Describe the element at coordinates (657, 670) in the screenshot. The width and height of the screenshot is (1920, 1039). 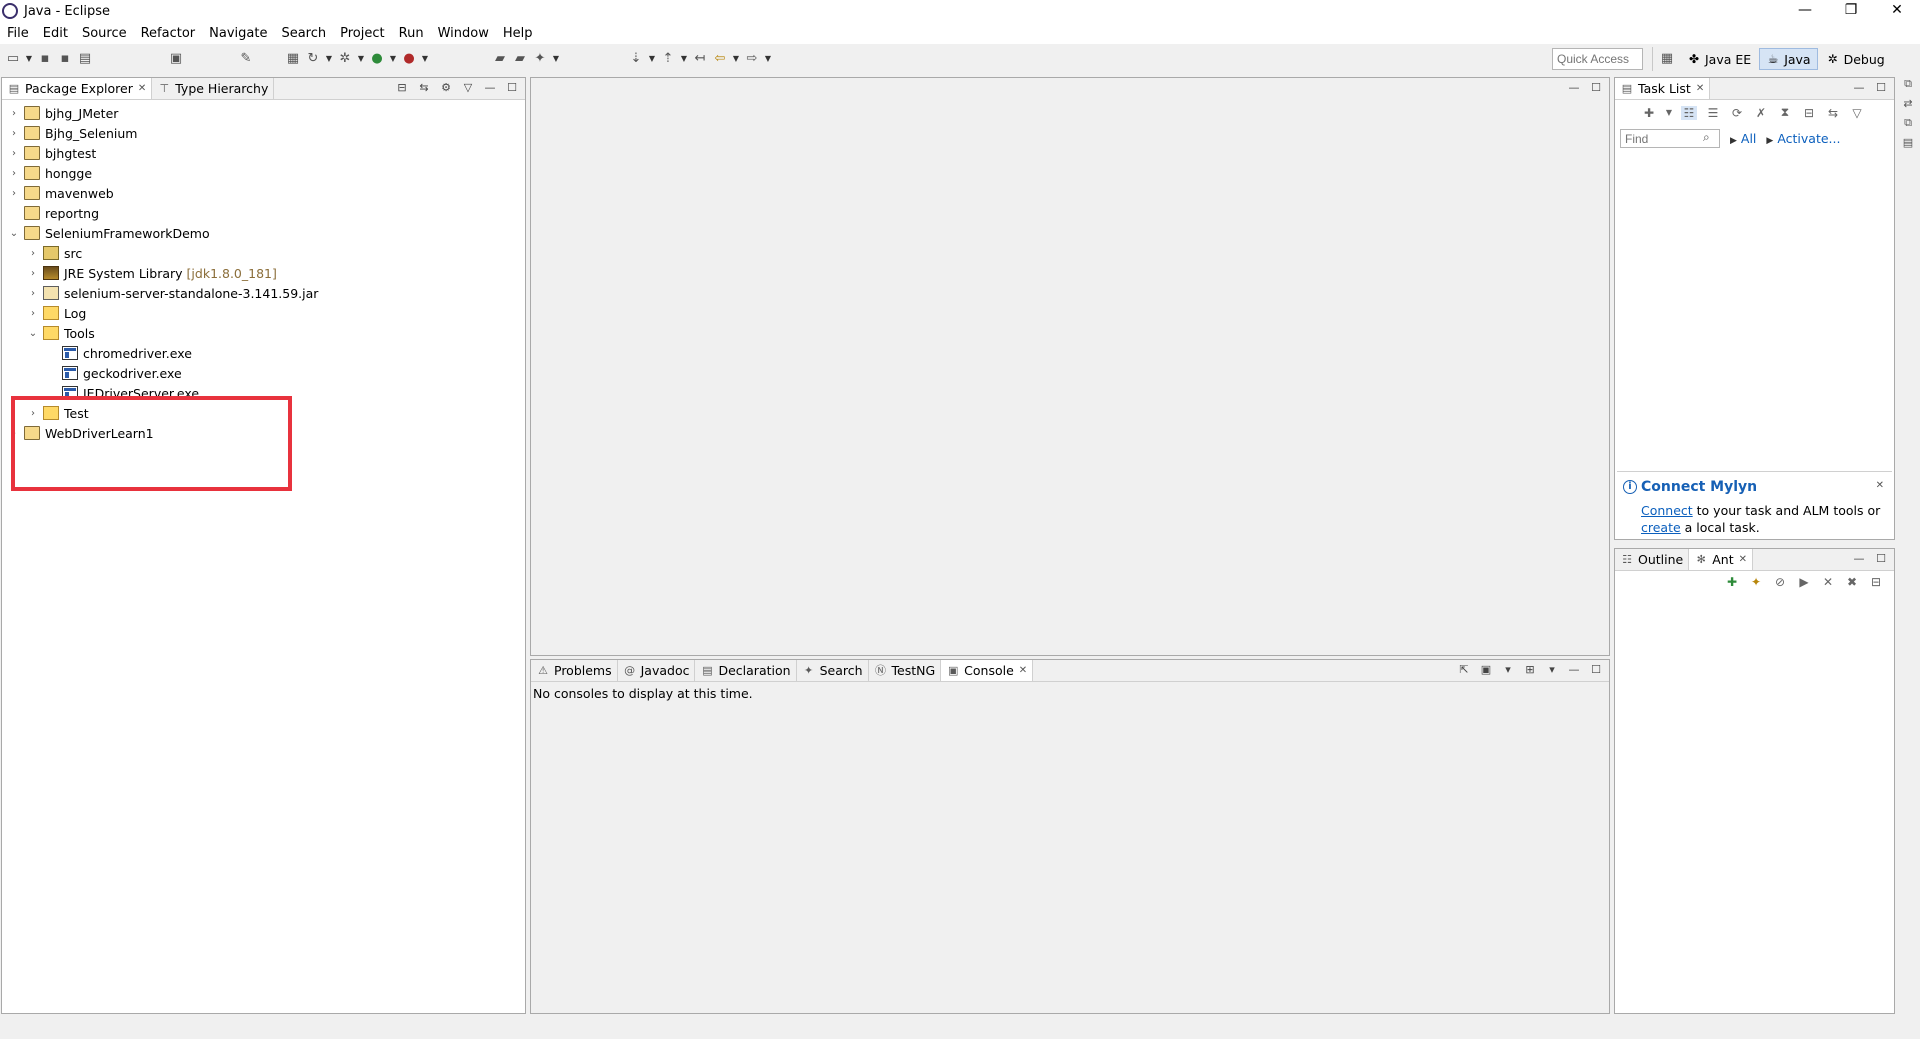
I see `tab-javadoc: @ Javadoc` at that location.